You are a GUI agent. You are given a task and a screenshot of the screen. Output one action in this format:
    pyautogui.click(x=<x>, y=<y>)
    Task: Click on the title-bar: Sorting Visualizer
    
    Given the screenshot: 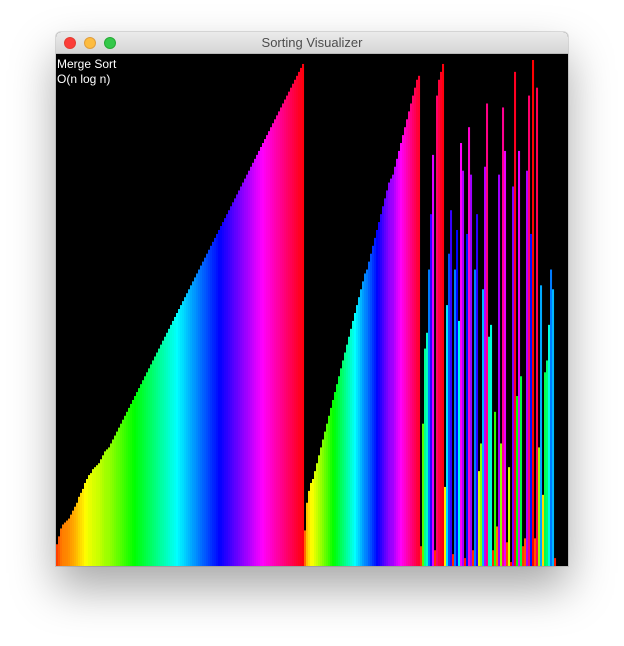 What is the action you would take?
    pyautogui.click(x=312, y=43)
    